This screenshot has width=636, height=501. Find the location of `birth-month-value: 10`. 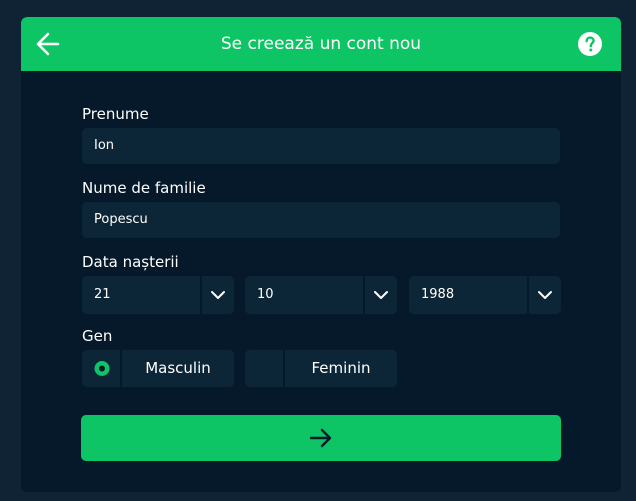

birth-month-value: 10 is located at coordinates (265, 294).